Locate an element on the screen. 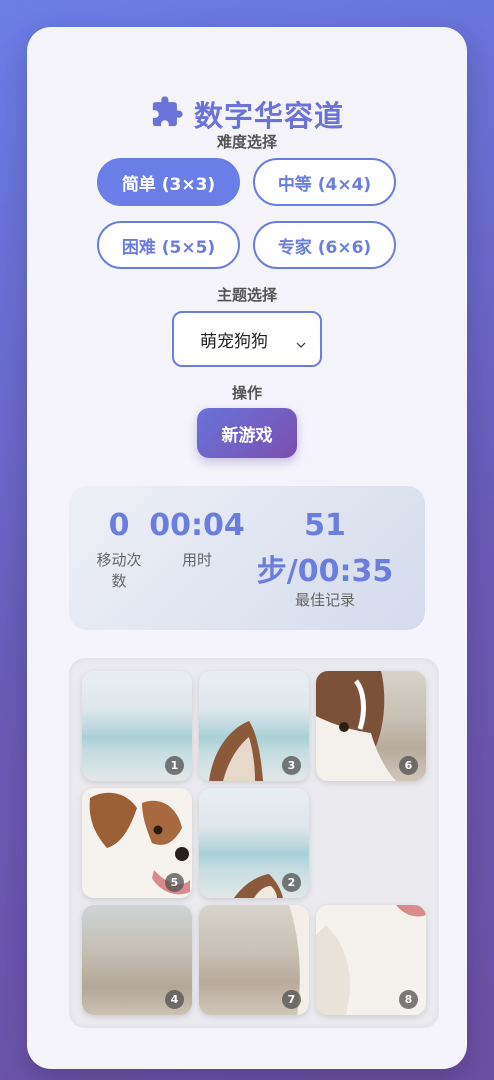 Image resolution: width=494 pixels, height=1080 pixels. title-row: 数字华容道 is located at coordinates (247, 114).